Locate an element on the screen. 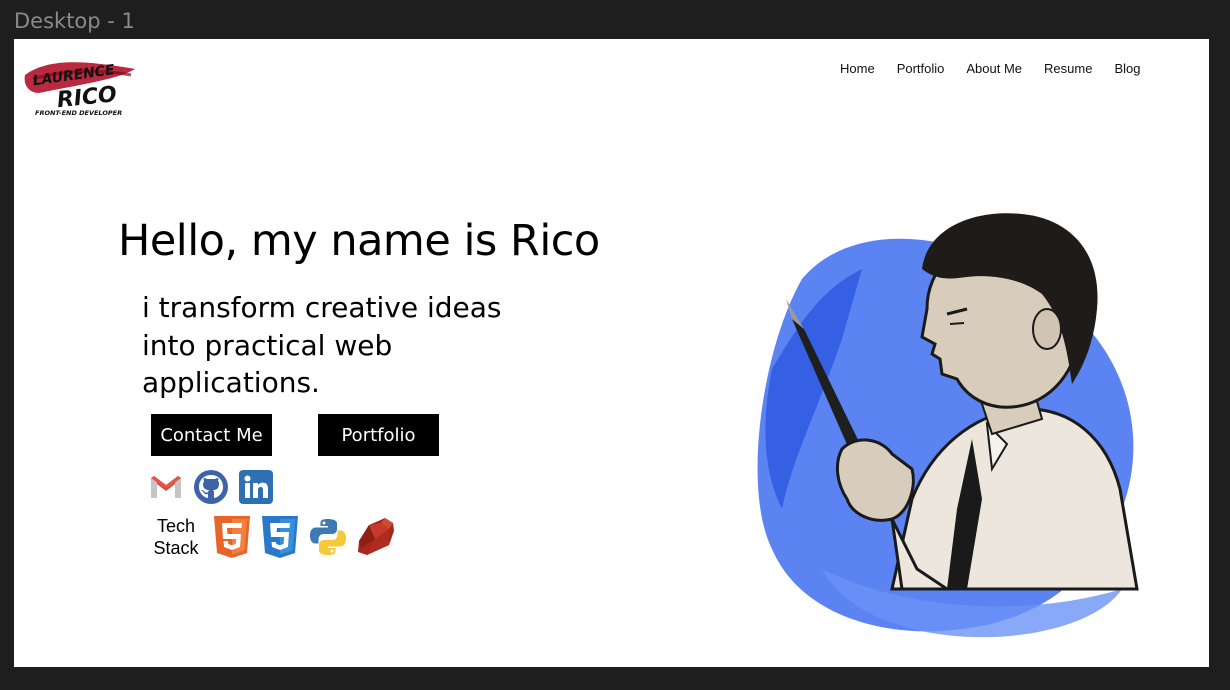  hero-title: Hello, my name is Rico is located at coordinates (359, 241).